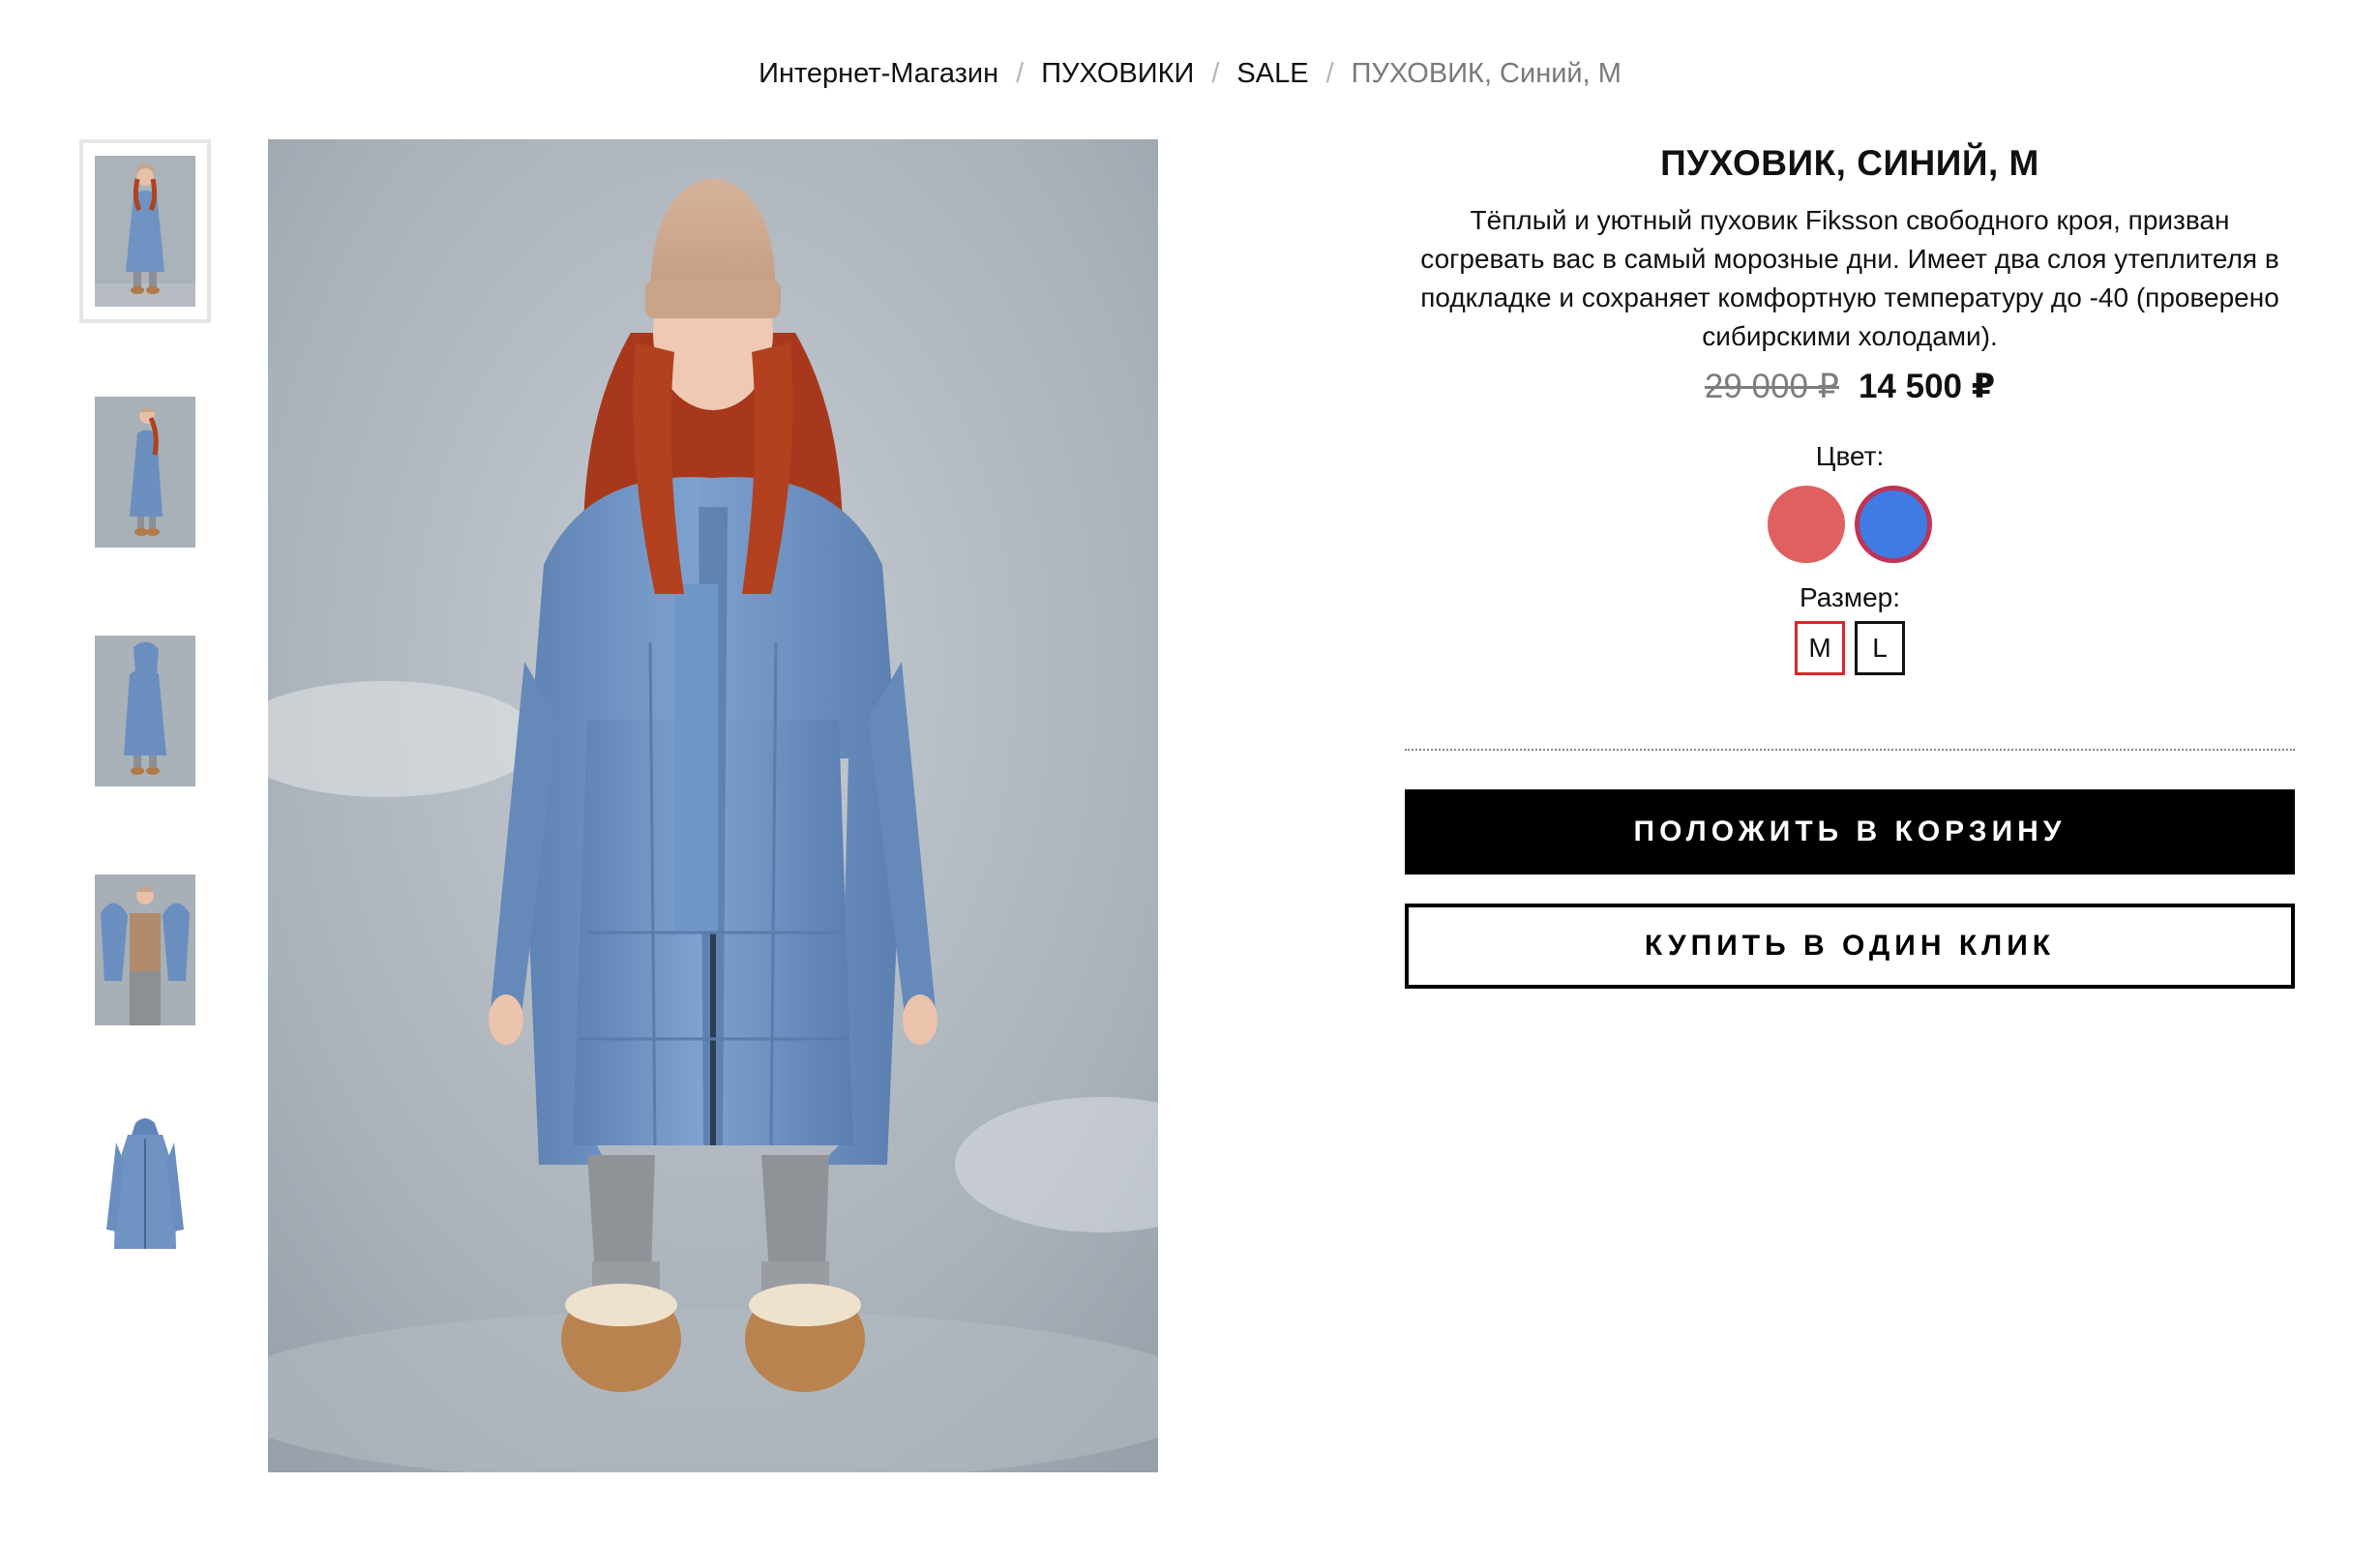 The height and width of the screenshot is (1542, 2380). Describe the element at coordinates (1894, 524) in the screenshot. I see `color-swatch-blue` at that location.